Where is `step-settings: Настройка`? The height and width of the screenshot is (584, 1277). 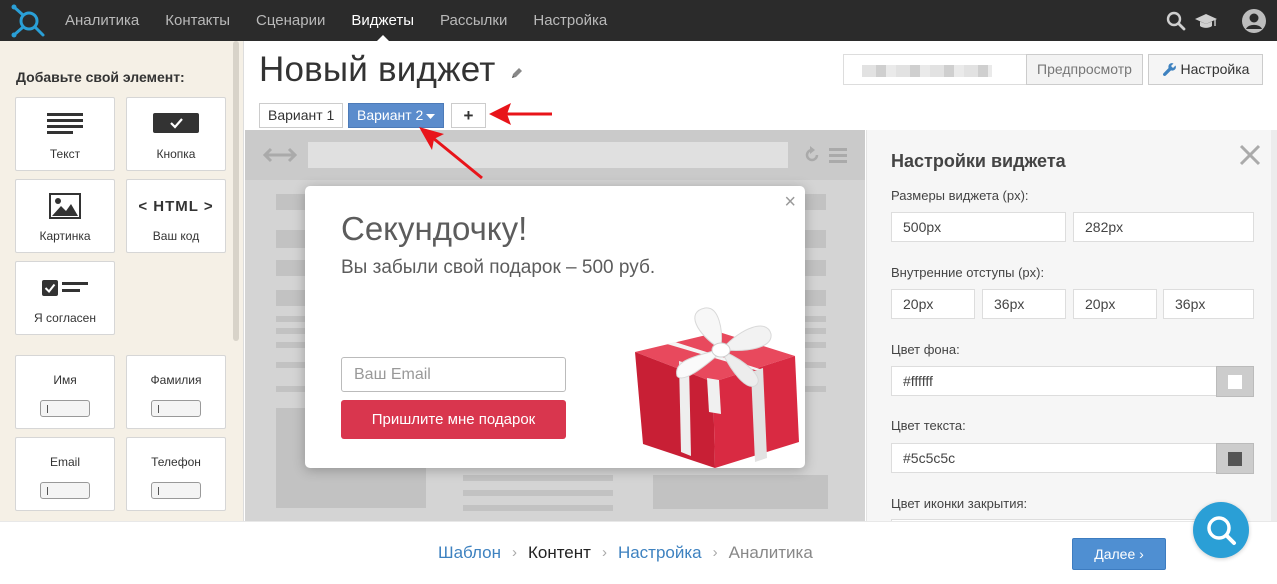 step-settings: Настройка is located at coordinates (660, 552).